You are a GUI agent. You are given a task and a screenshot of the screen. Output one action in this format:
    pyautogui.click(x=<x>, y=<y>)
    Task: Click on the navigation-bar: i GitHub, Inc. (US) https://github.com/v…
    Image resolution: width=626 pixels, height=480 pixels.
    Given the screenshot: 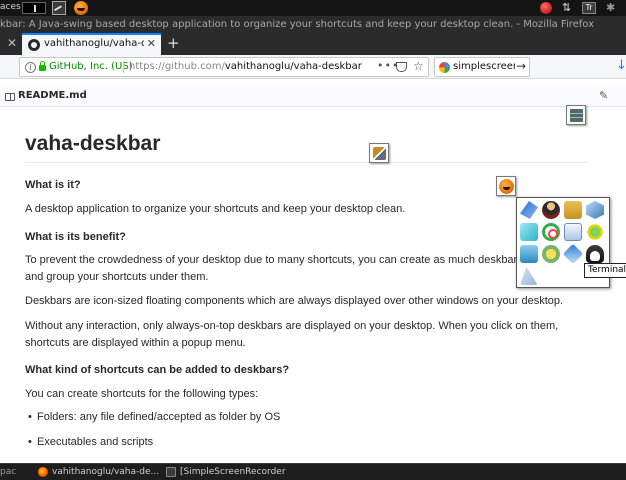 What is the action you would take?
    pyautogui.click(x=313, y=67)
    